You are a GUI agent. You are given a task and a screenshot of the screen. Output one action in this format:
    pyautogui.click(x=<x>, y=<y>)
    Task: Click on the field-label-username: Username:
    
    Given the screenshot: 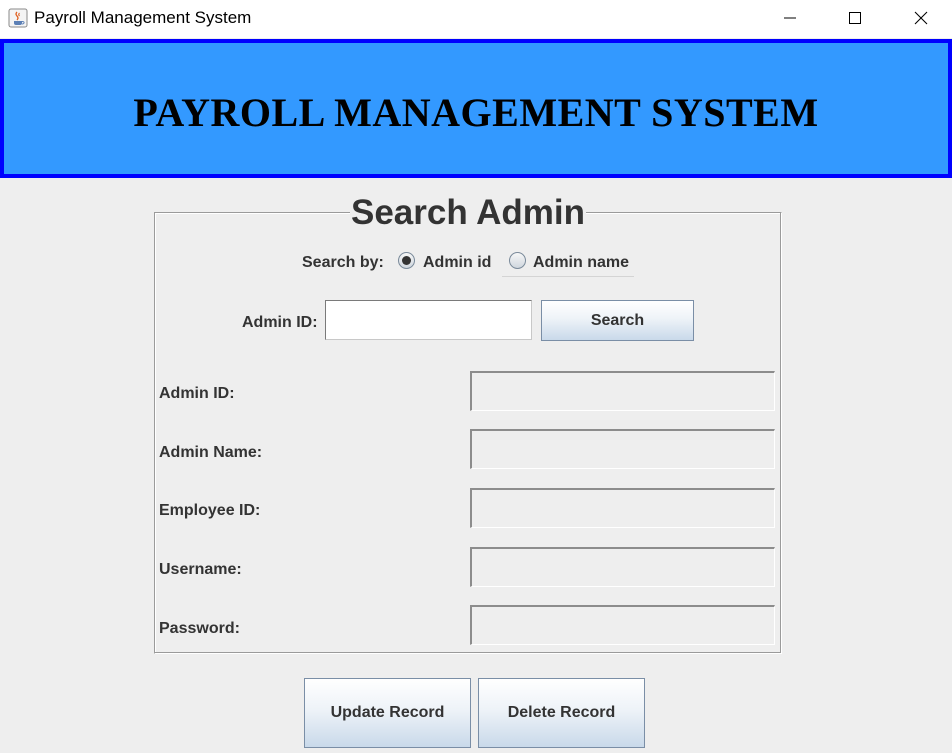 What is the action you would take?
    pyautogui.click(x=200, y=569)
    